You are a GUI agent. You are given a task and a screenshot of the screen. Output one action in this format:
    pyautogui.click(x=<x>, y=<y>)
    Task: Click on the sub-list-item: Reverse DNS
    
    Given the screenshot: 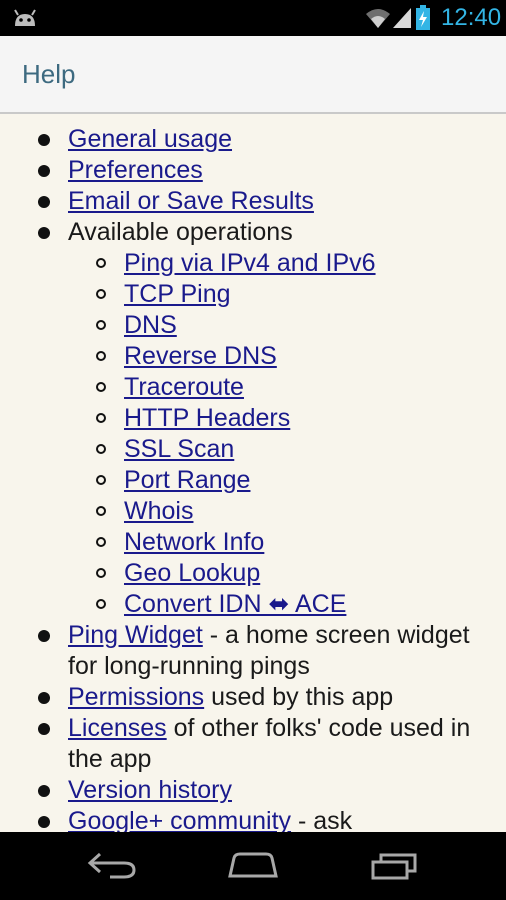 What is the action you would take?
    pyautogui.click(x=282, y=356)
    